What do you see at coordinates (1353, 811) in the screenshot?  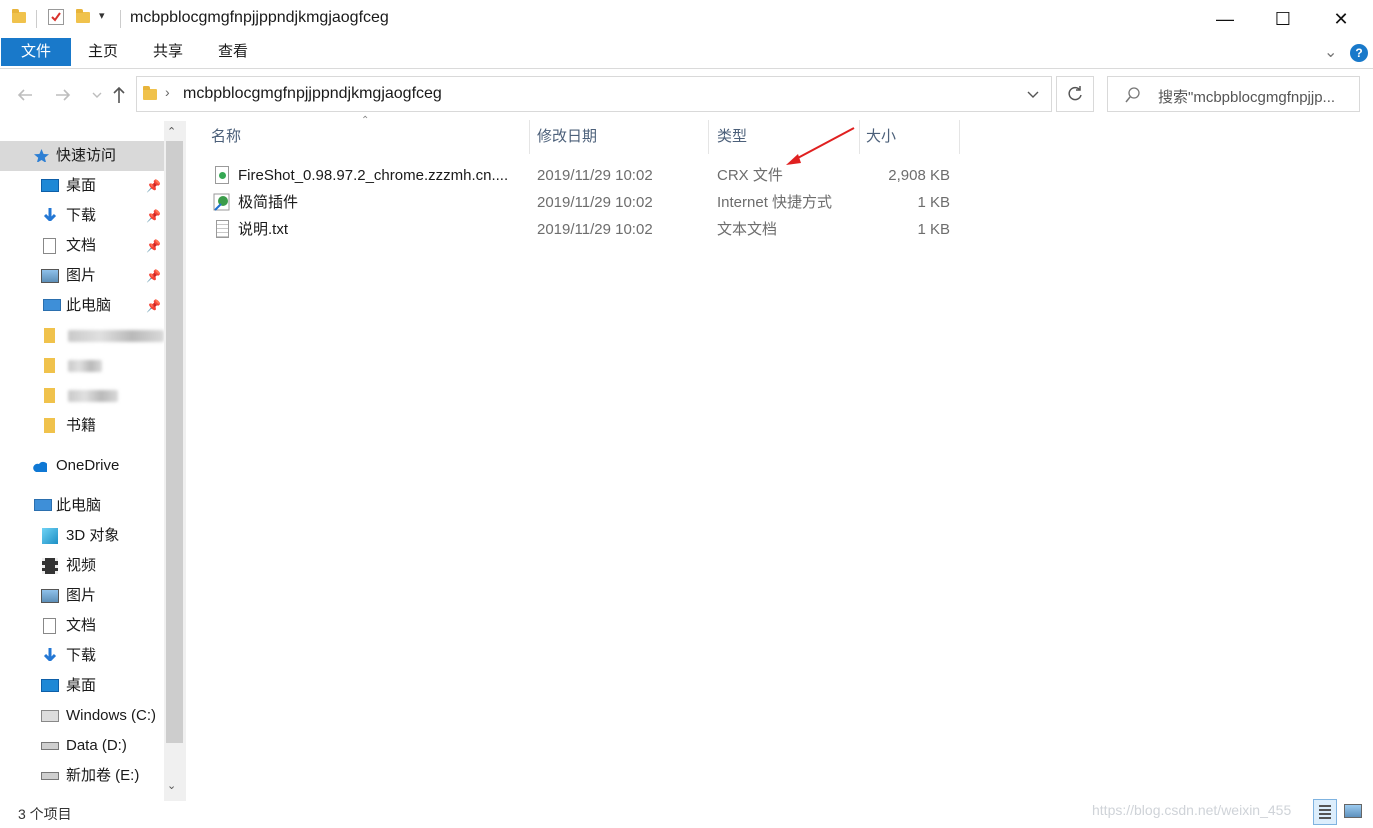 I see `large-icons-view-button` at bounding box center [1353, 811].